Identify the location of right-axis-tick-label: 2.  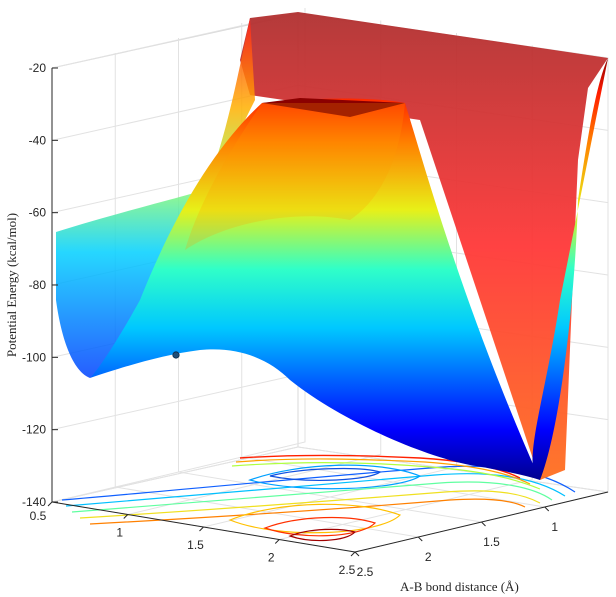
(428, 557).